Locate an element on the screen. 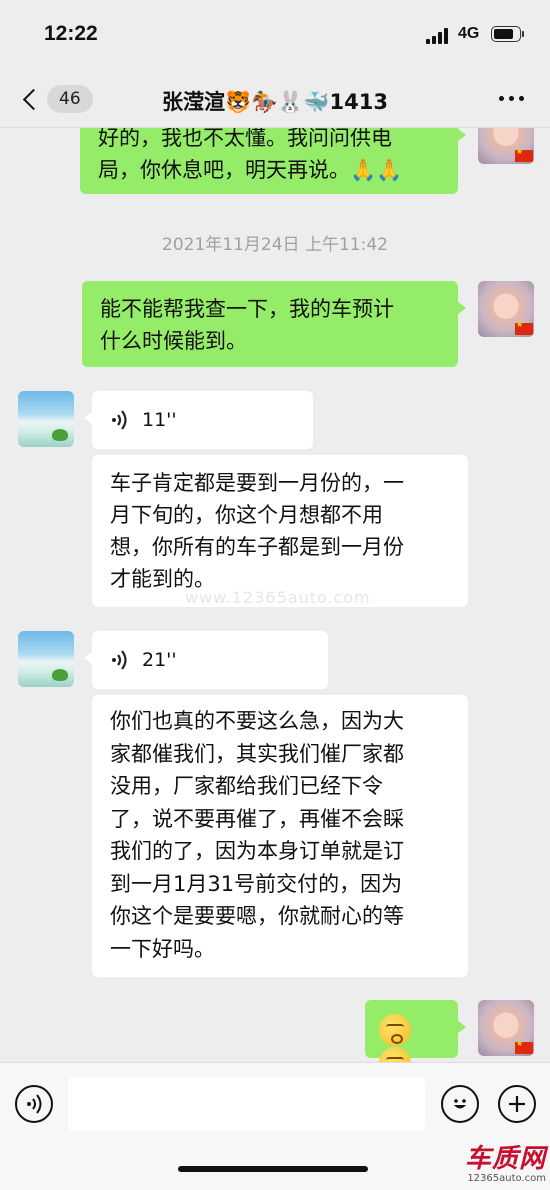 The height and width of the screenshot is (1190, 550). voice-icon is located at coordinates (34, 1104).